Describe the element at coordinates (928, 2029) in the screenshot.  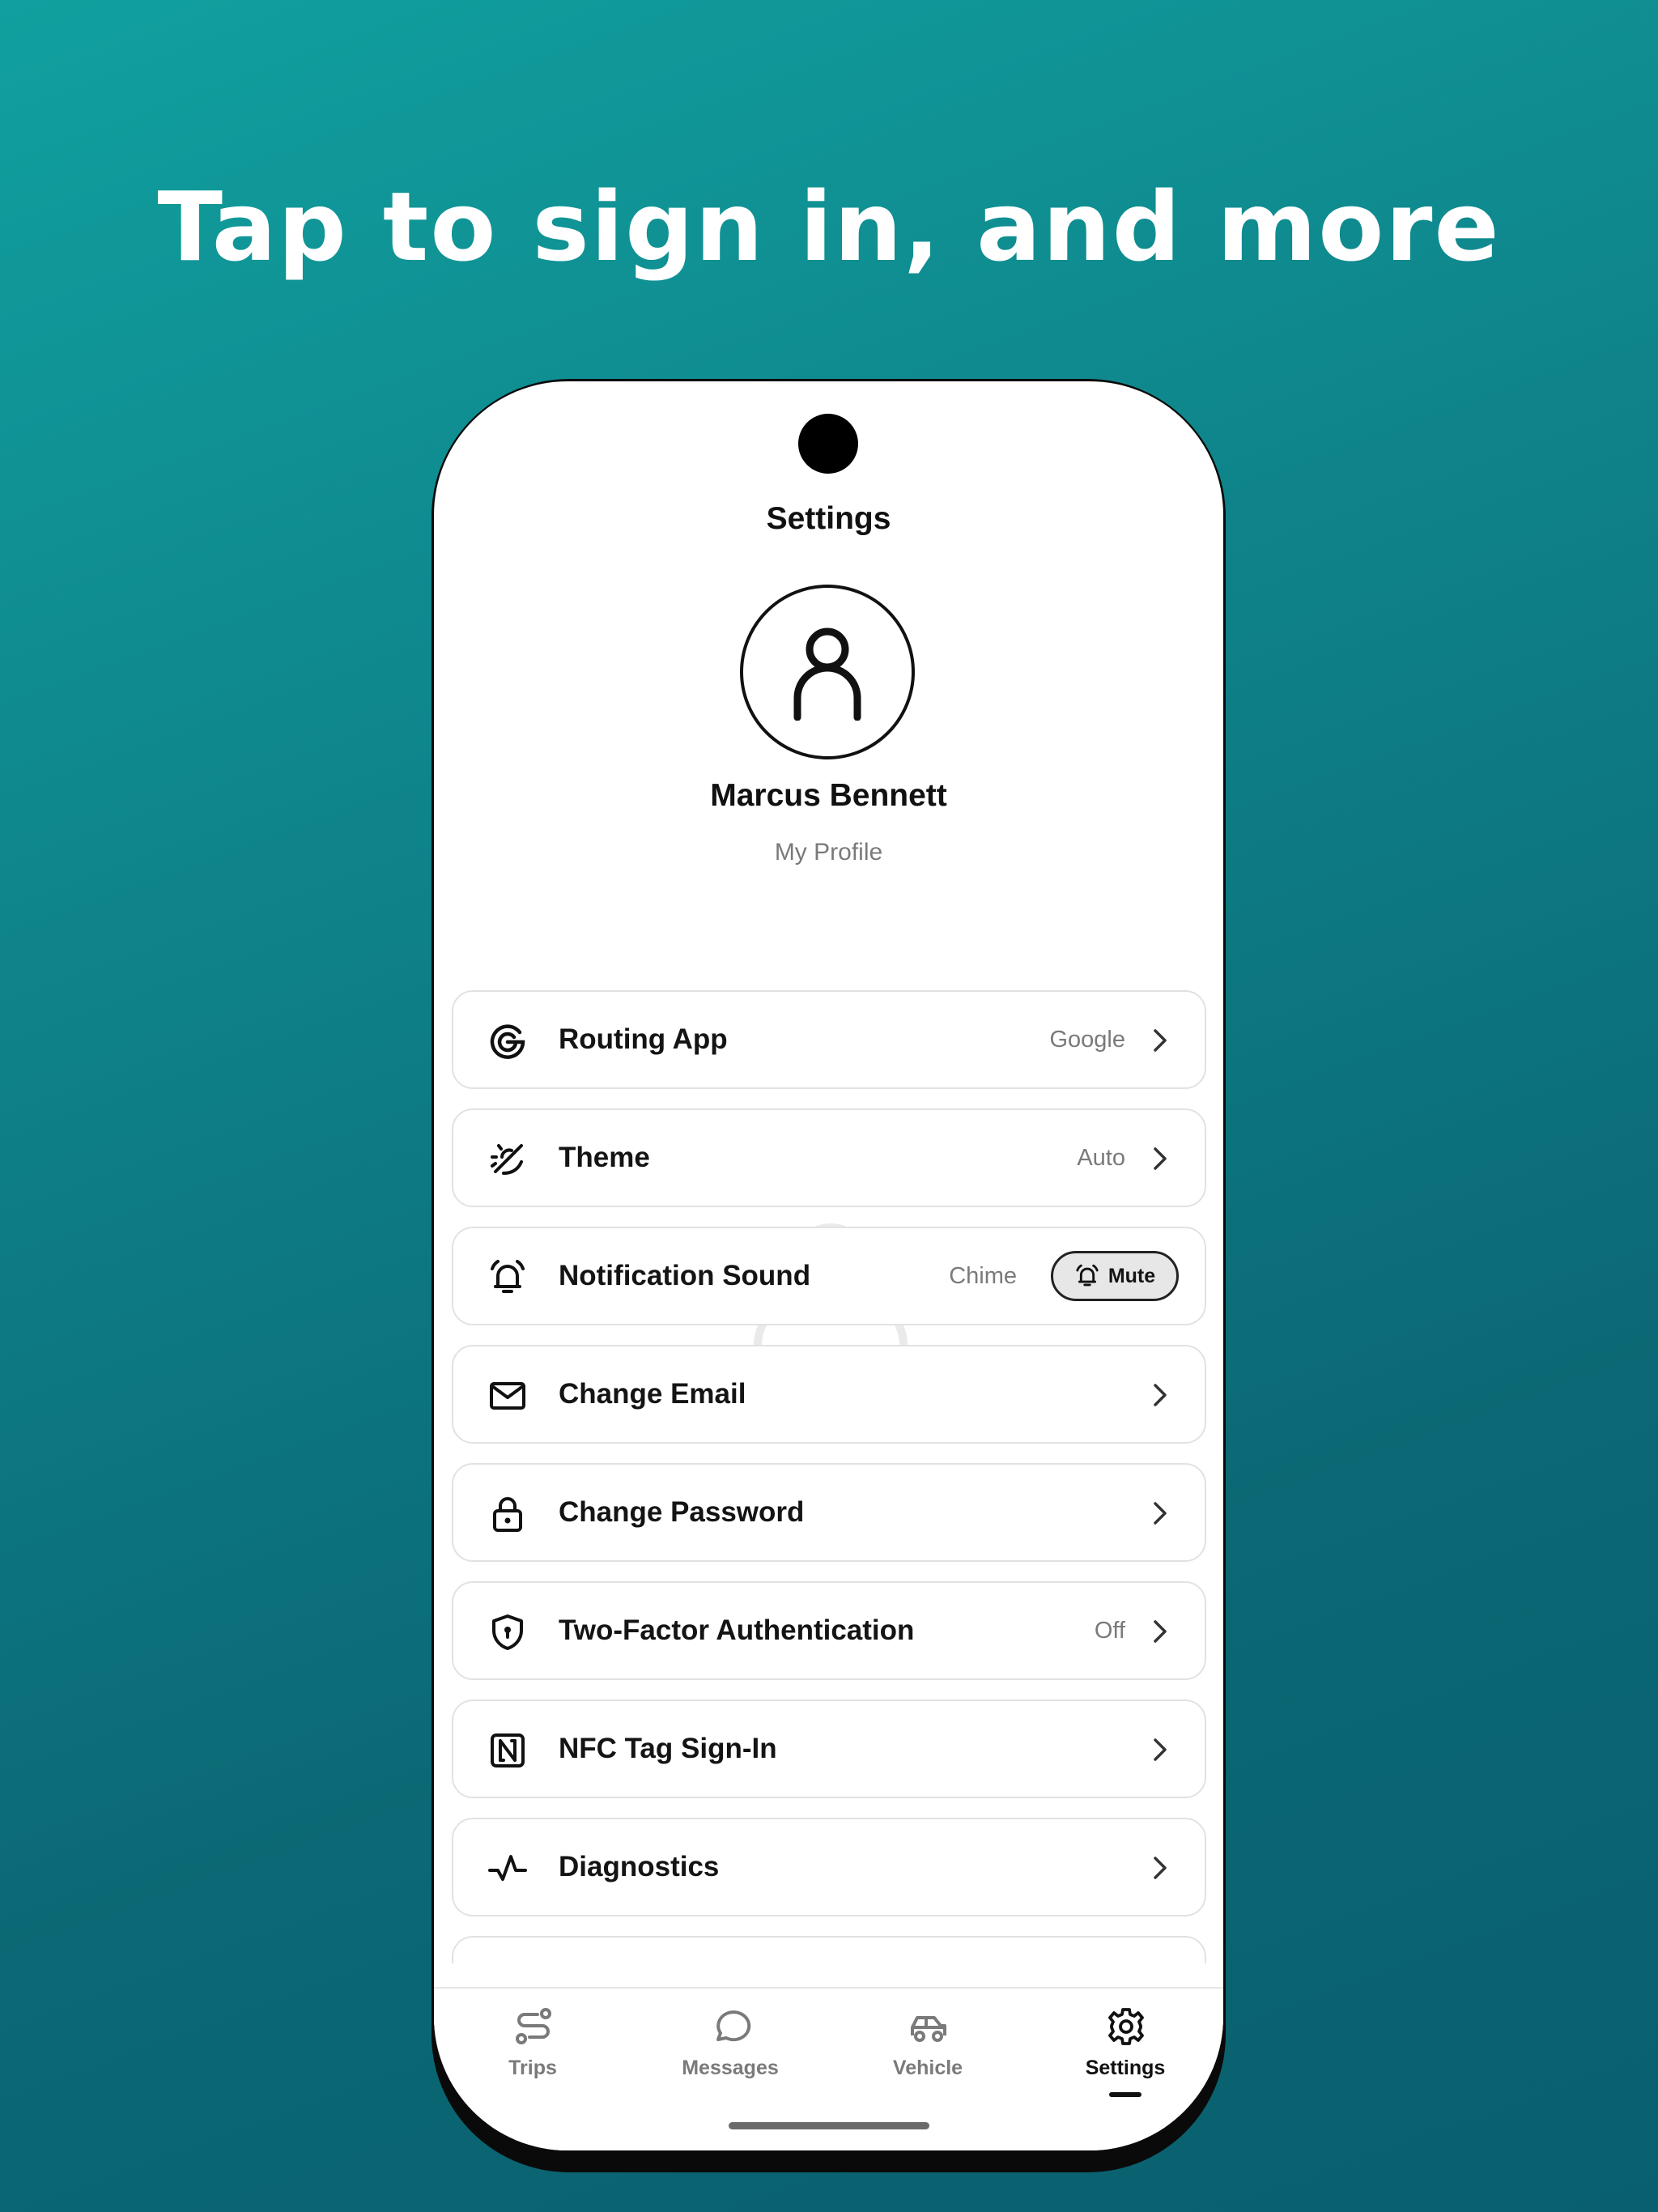
I see `car-icon` at that location.